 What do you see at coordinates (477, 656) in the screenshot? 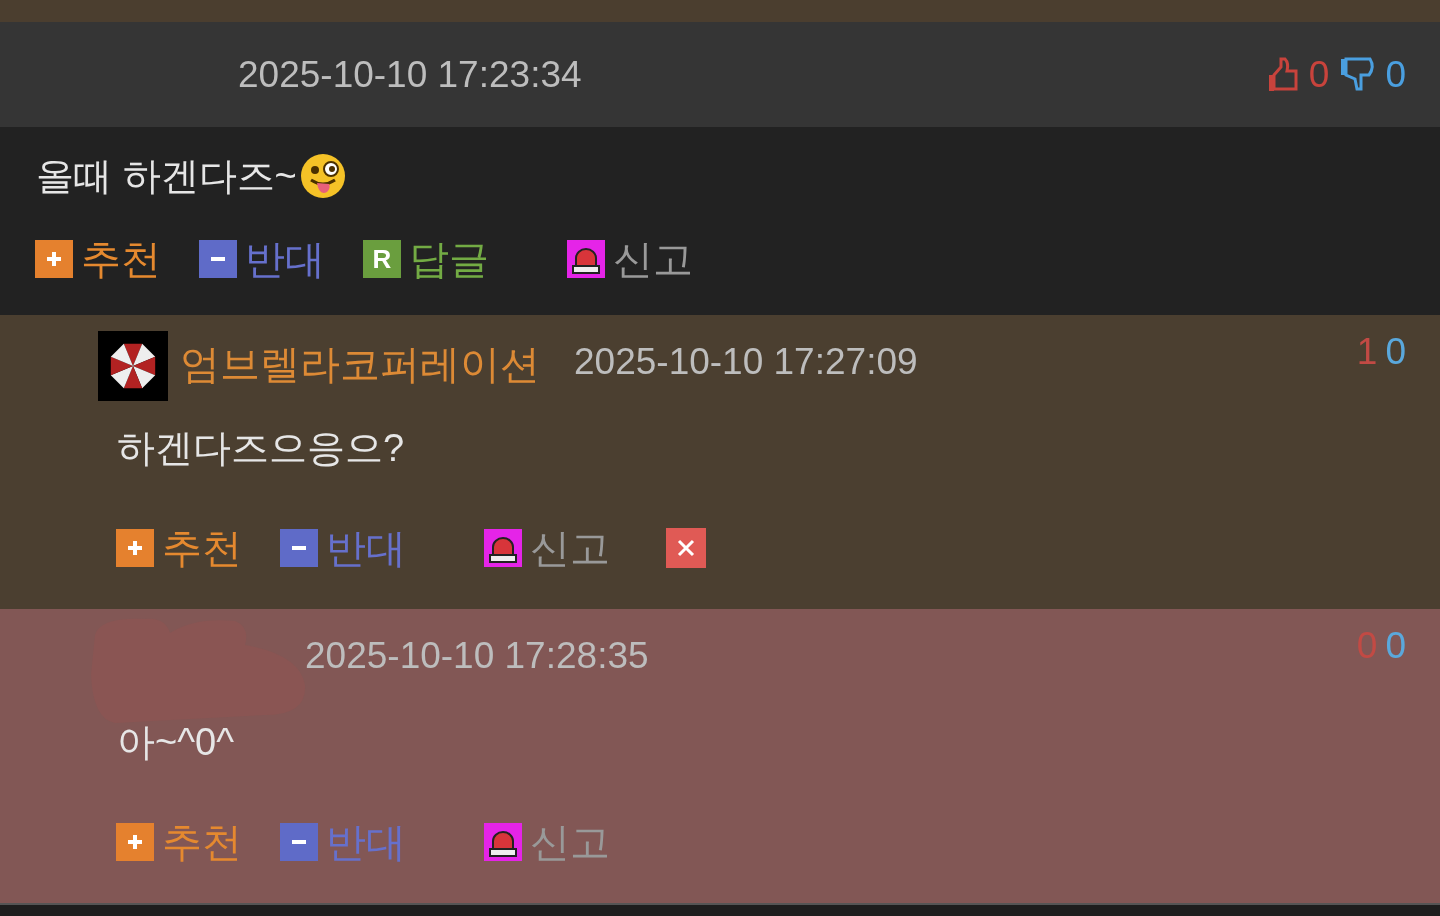
I see `comment-date: 2025-10-10 17:28:35` at bounding box center [477, 656].